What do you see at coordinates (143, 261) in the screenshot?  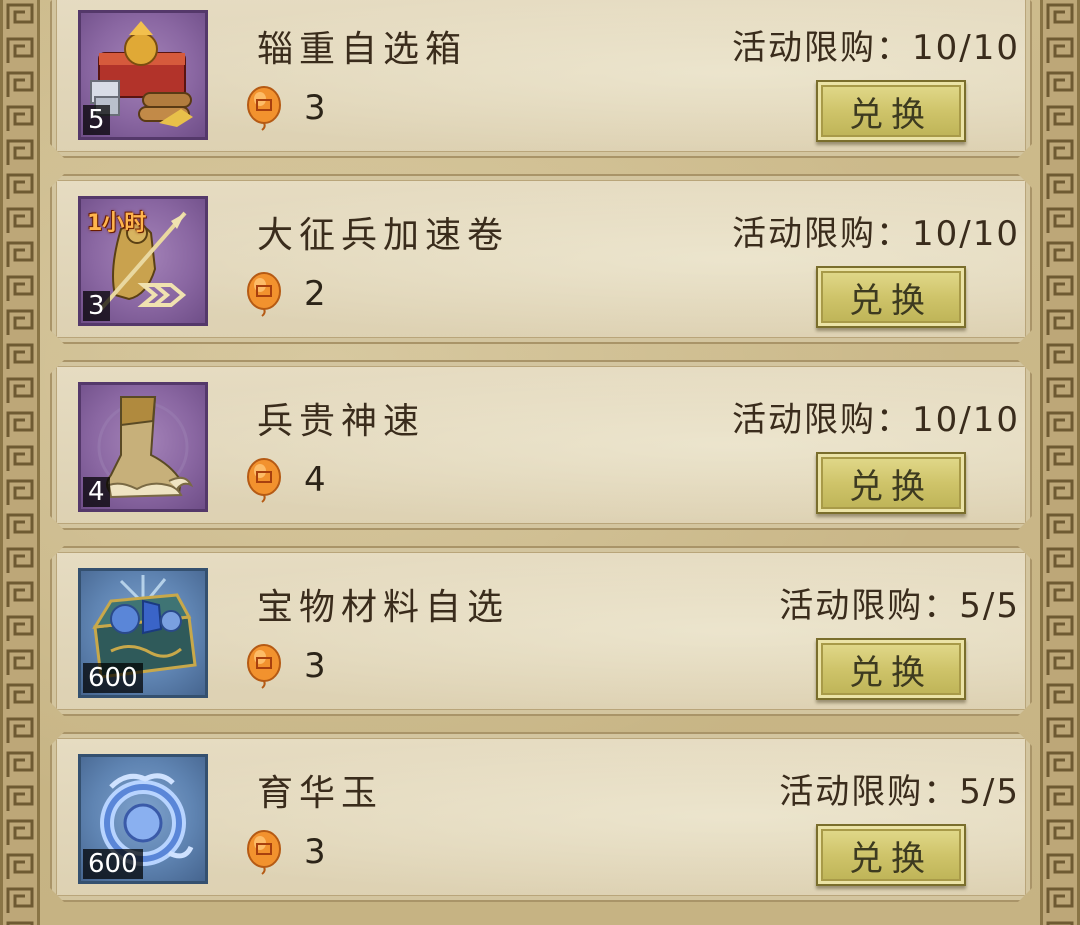 I see `item-icon-frame: 1小时 3` at bounding box center [143, 261].